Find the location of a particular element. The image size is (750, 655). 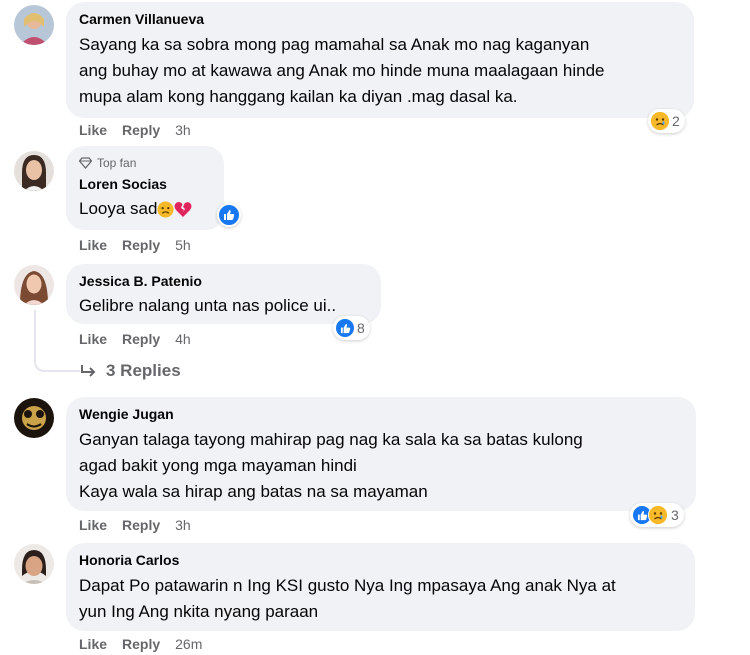

view-replies-link: 3 Replies is located at coordinates (130, 371).